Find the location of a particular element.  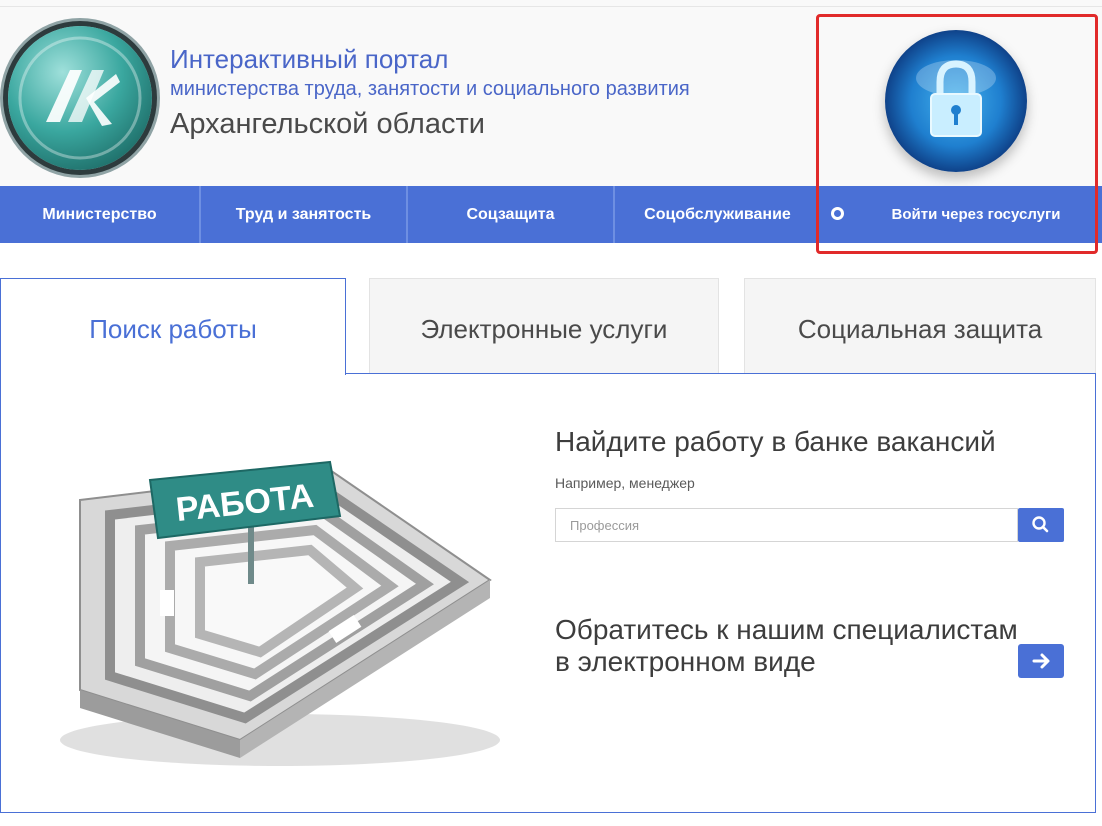

ministry-logo is located at coordinates (80, 98).